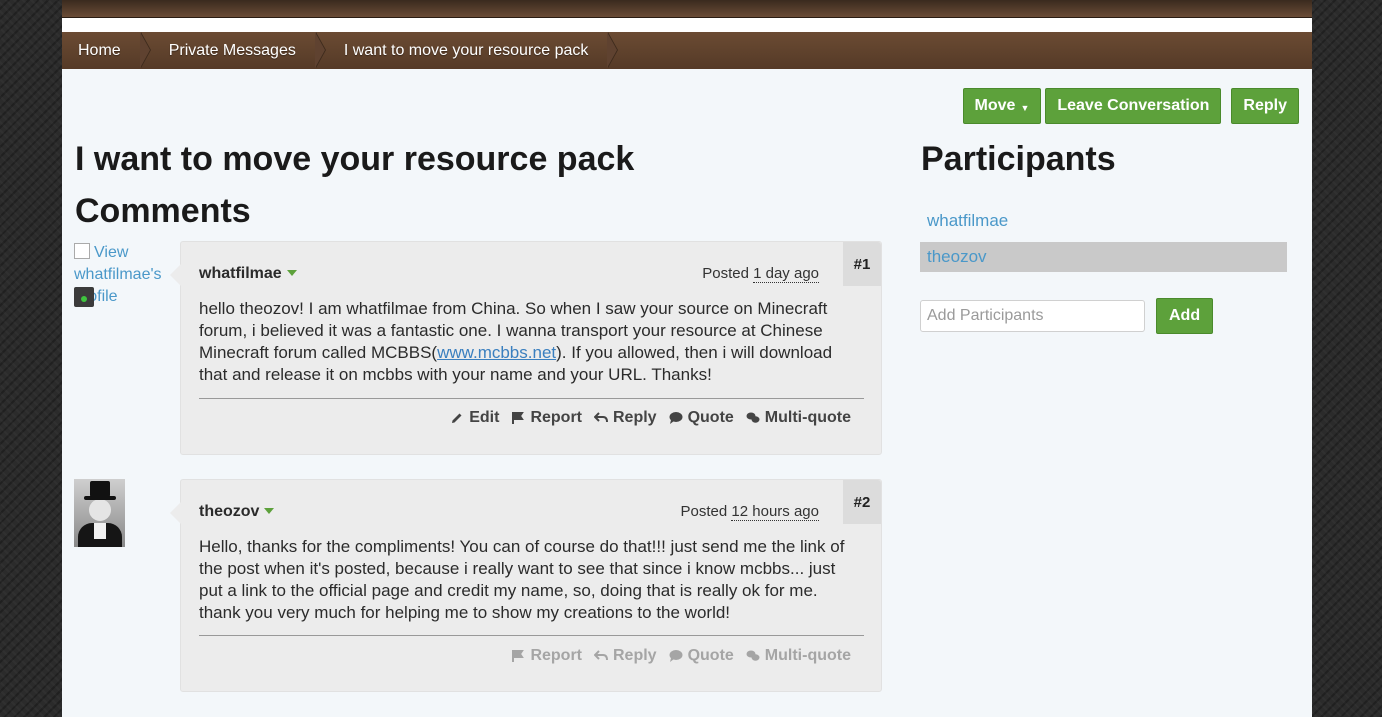 Image resolution: width=1382 pixels, height=717 pixels. I want to click on participant-whatfilmae: whatfilmae, so click(1103, 221).